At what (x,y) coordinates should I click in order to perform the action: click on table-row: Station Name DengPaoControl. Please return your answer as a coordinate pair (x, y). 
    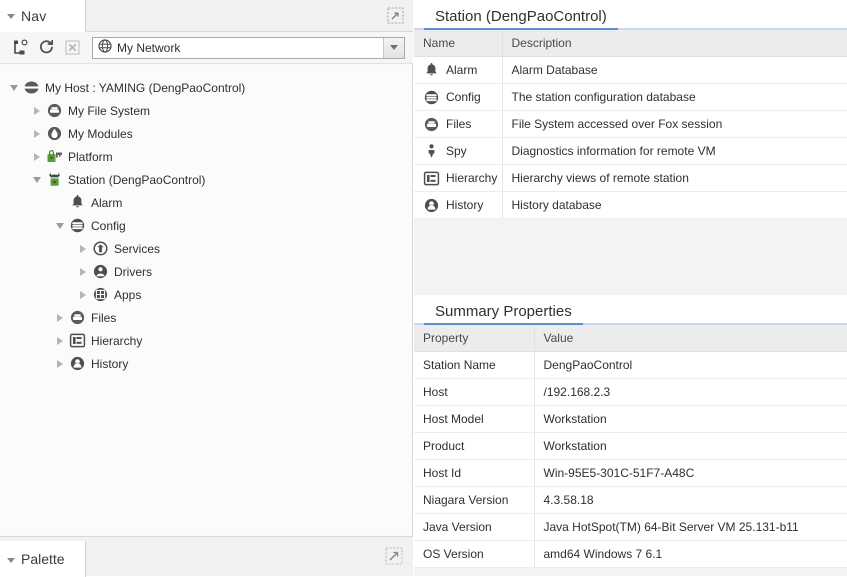
    Looking at the image, I should click on (630, 365).